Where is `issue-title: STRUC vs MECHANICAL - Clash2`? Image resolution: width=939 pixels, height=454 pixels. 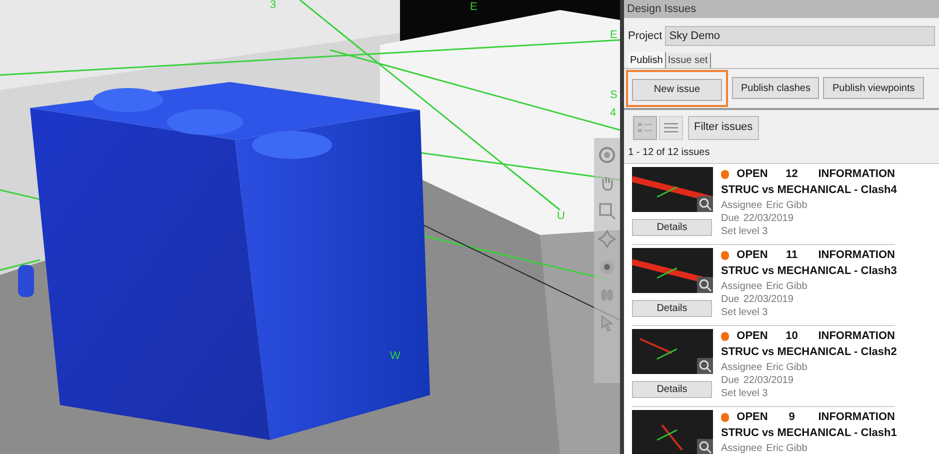
issue-title: STRUC vs MECHANICAL - Clash2 is located at coordinates (808, 352).